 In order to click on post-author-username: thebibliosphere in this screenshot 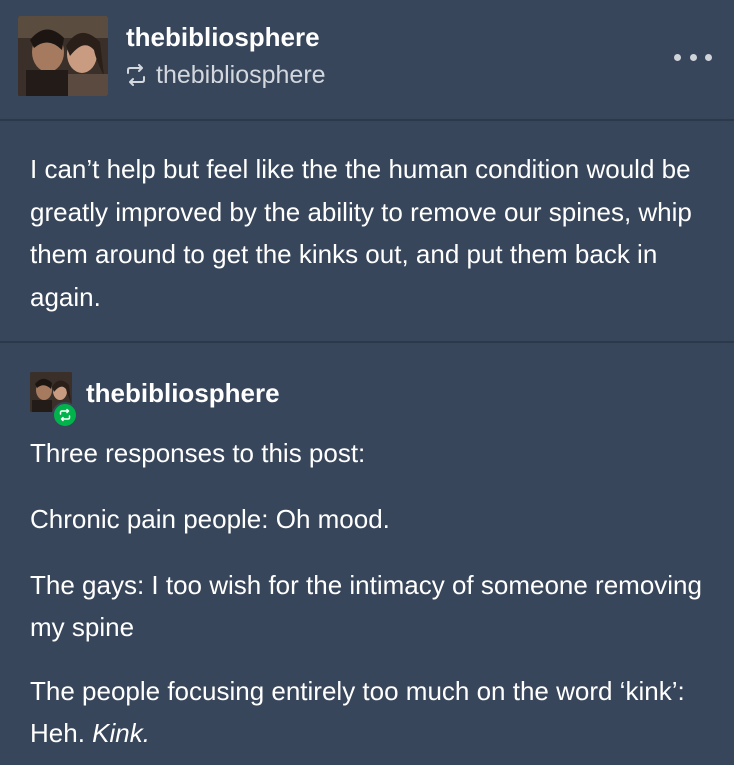, I will do `click(223, 37)`.